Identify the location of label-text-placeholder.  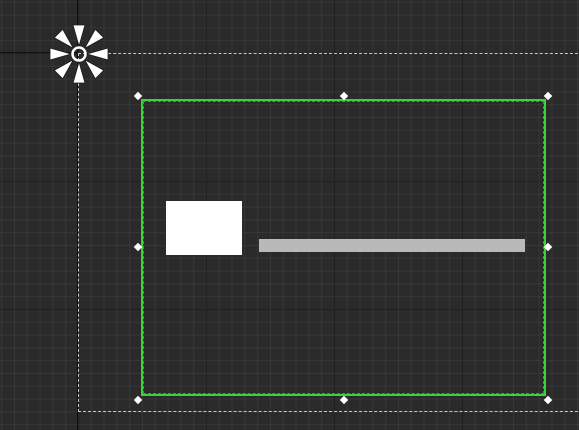
(392, 245).